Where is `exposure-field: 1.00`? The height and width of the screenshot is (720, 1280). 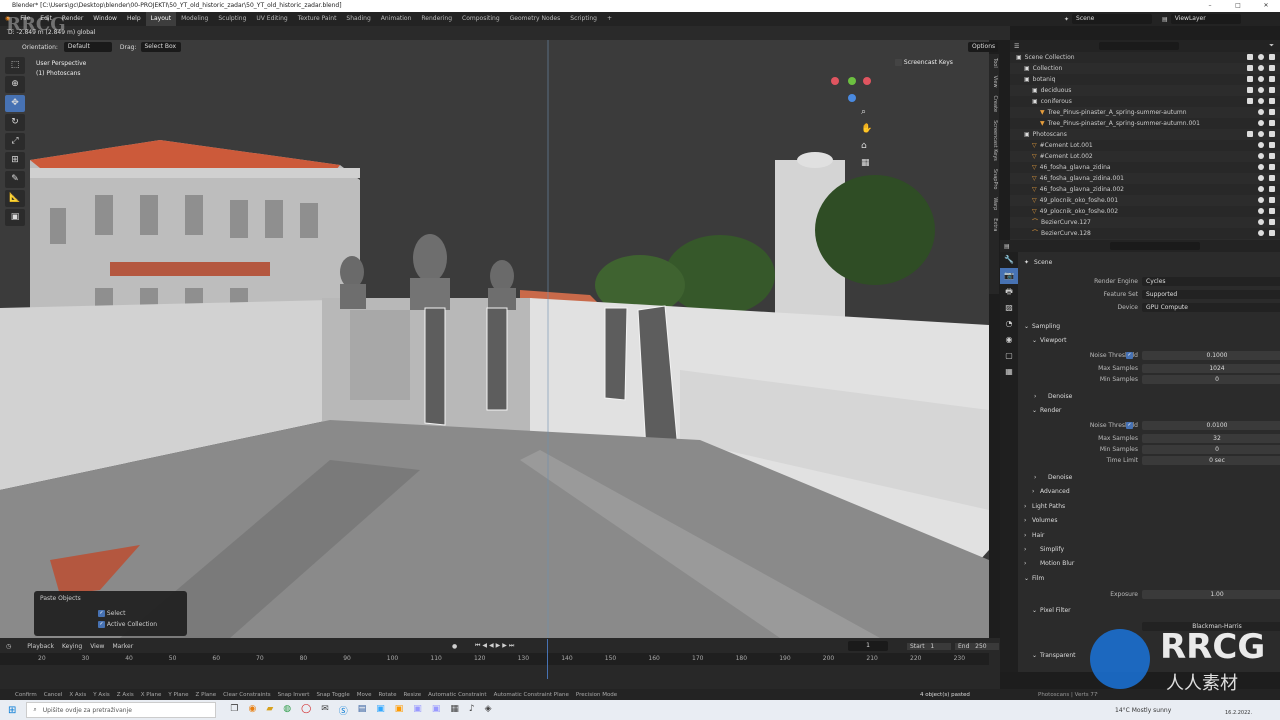
exposure-field: 1.00 is located at coordinates (1211, 594).